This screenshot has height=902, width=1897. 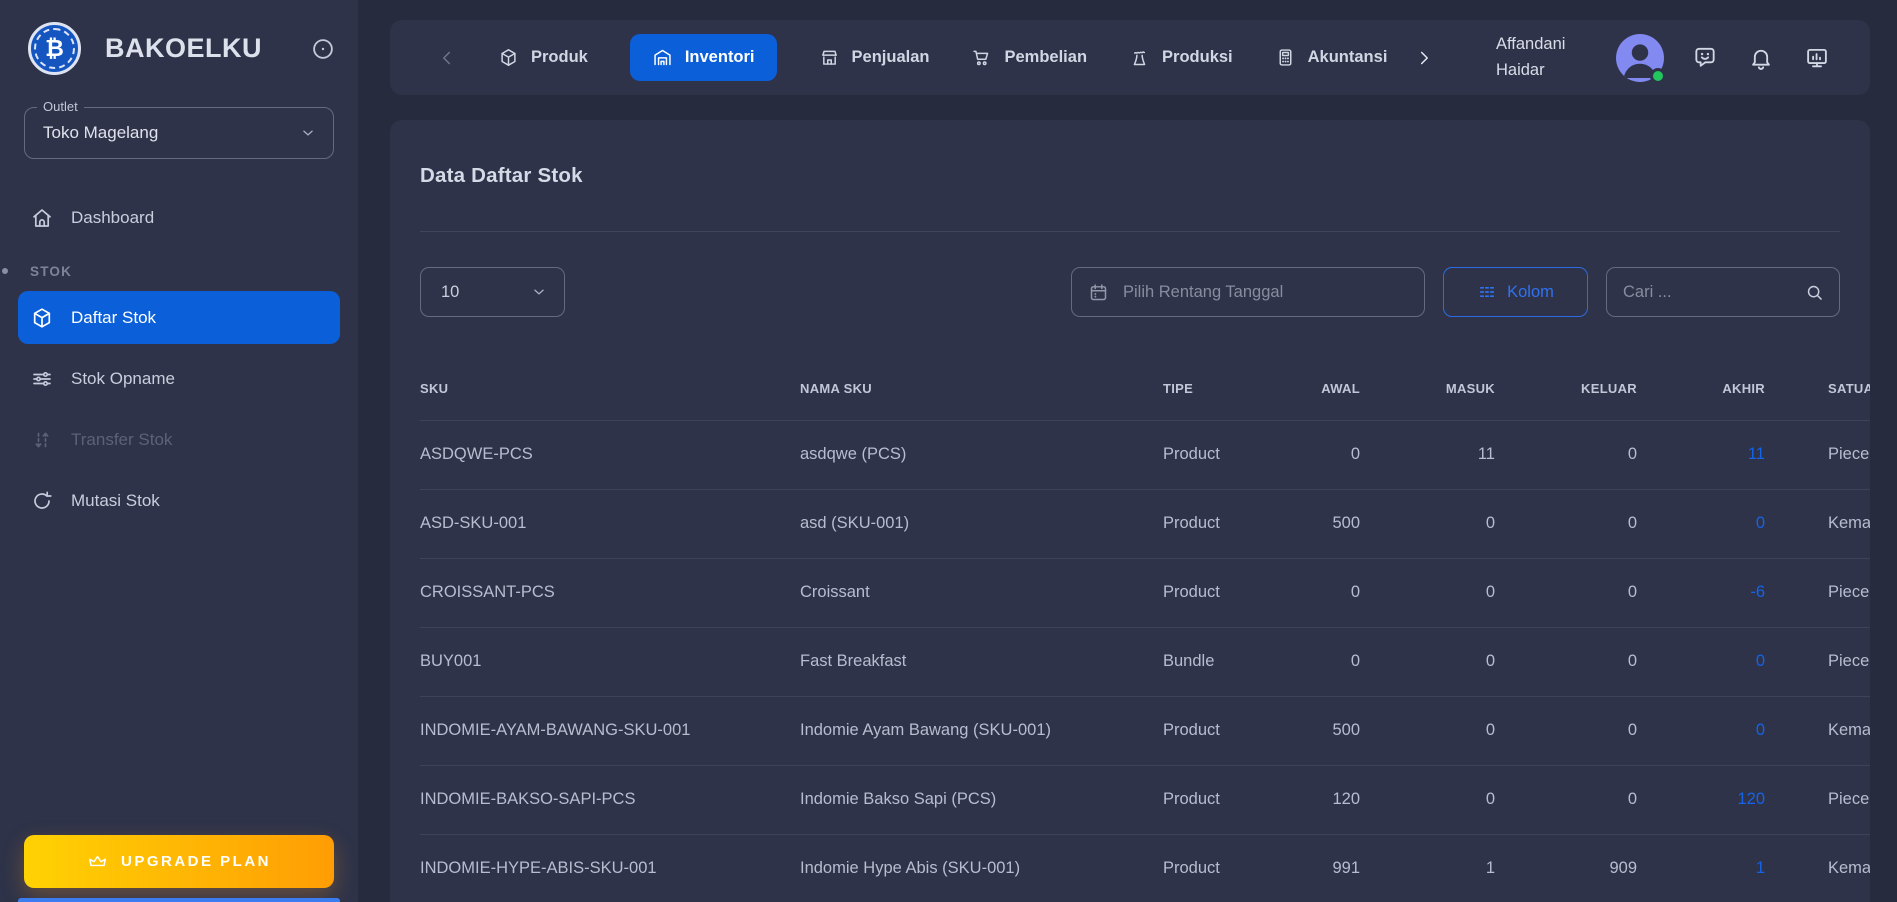 What do you see at coordinates (501, 175) in the screenshot?
I see `page-title: Data Daftar Stok` at bounding box center [501, 175].